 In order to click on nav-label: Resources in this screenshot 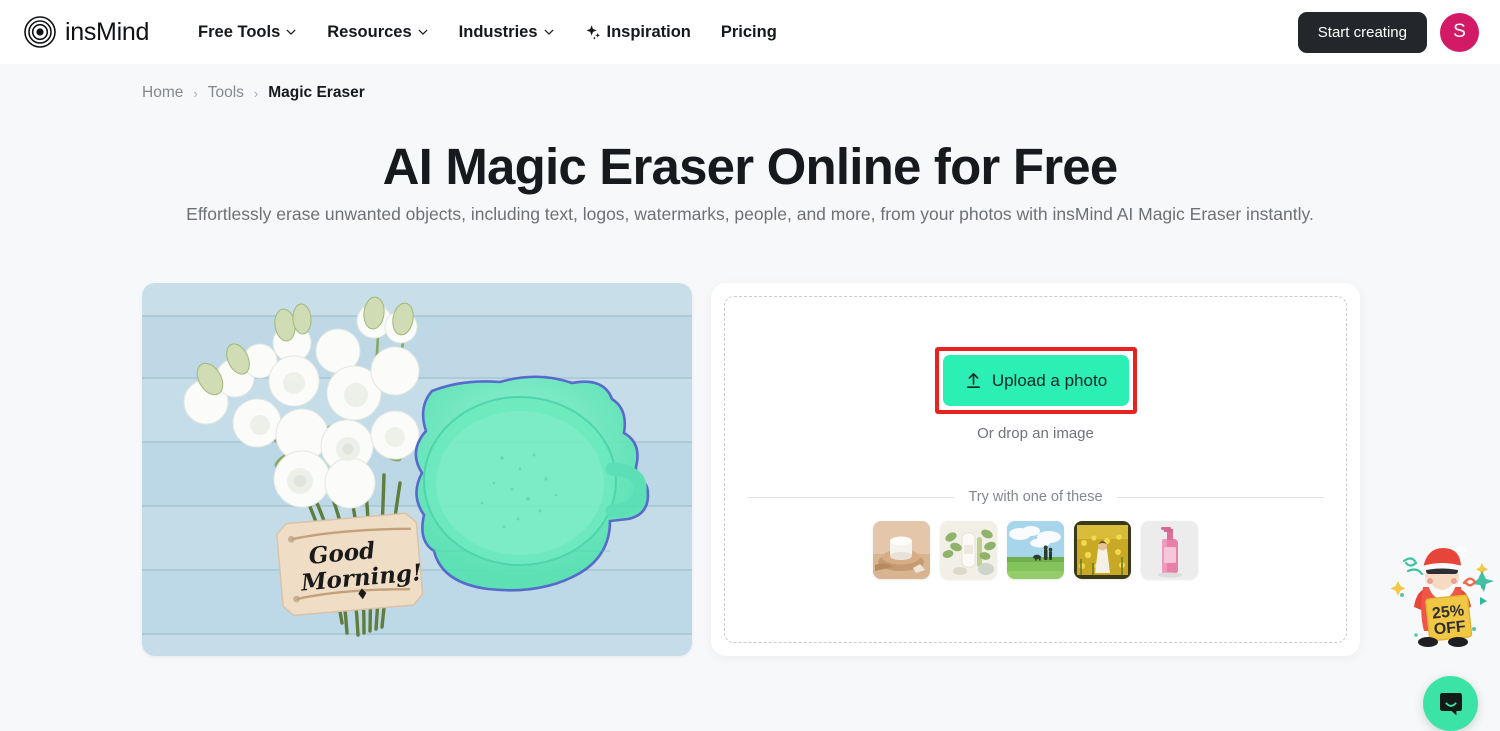, I will do `click(369, 31)`.